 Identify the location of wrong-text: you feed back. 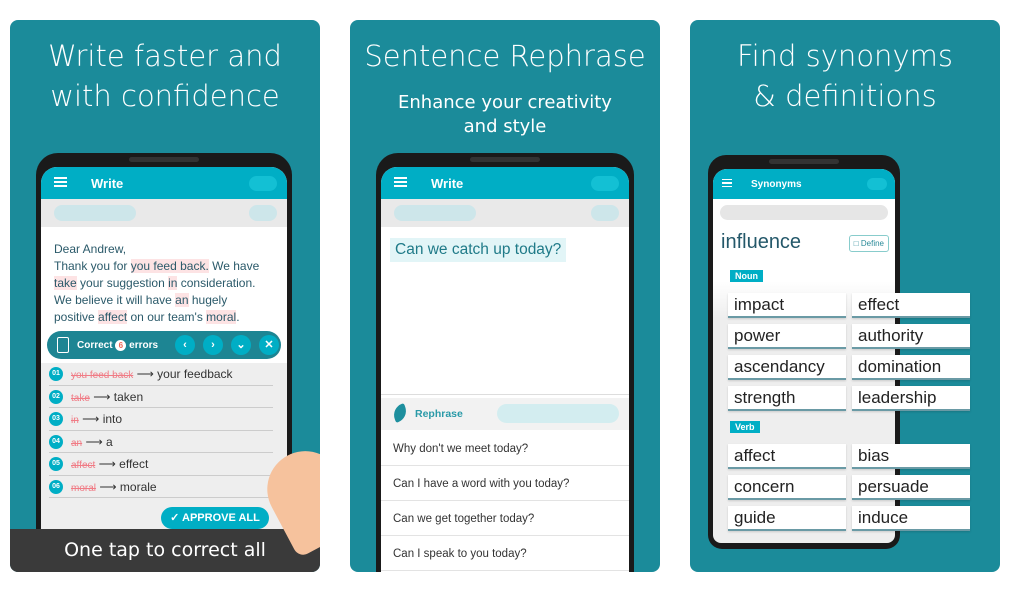
(102, 375).